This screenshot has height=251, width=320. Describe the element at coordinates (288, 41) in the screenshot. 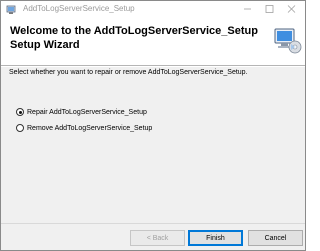

I see `installer-computer-icon` at that location.